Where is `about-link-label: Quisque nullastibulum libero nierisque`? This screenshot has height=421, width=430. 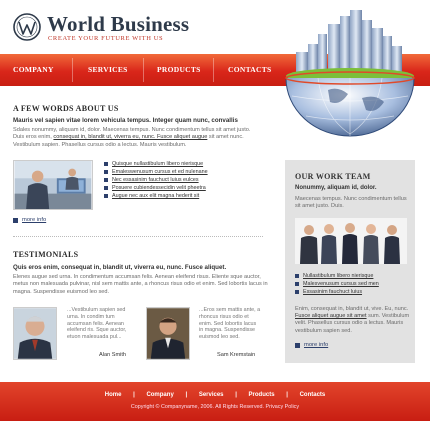
about-link-label: Quisque nullastibulum libero nierisque is located at coordinates (157, 164).